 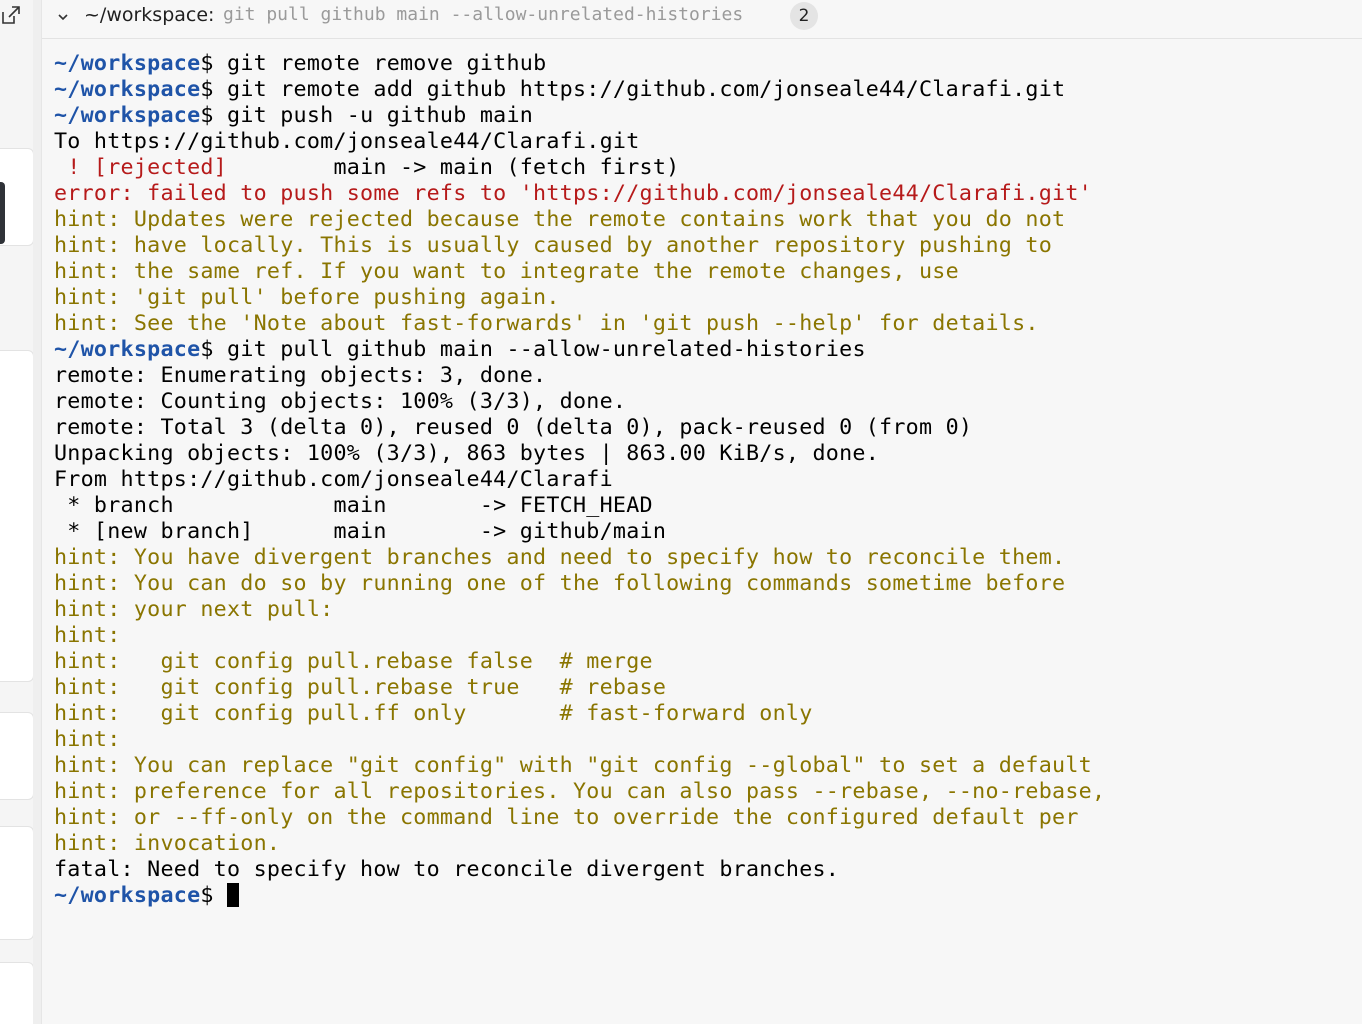 What do you see at coordinates (804, 16) in the screenshot?
I see `session-count-badge: 2` at bounding box center [804, 16].